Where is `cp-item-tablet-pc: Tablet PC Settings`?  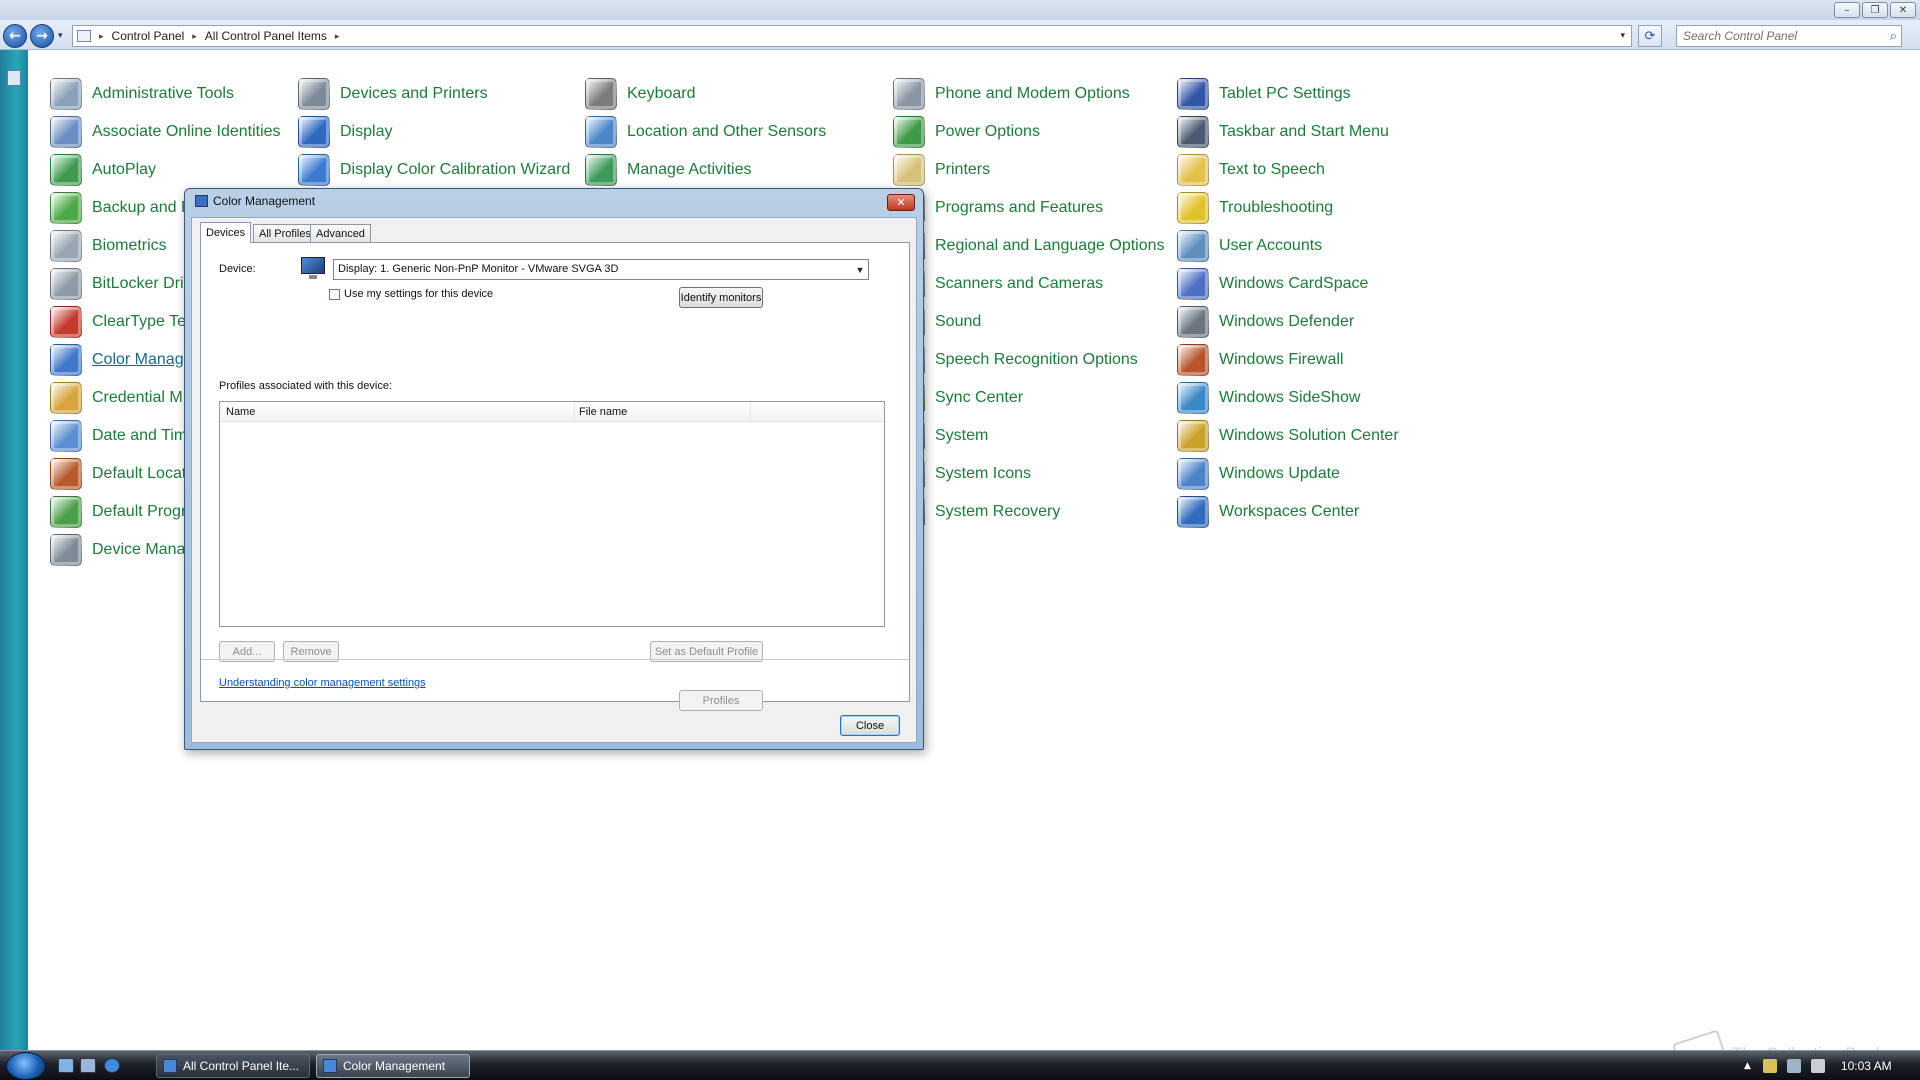 cp-item-tablet-pc: Tablet PC Settings is located at coordinates (1264, 94).